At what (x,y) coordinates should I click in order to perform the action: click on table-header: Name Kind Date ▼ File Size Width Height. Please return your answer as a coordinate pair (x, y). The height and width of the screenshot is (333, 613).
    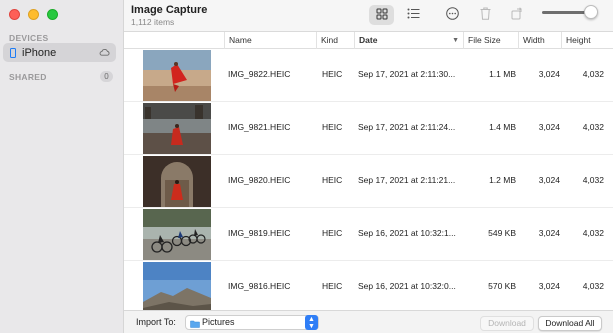
    Looking at the image, I should click on (368, 40).